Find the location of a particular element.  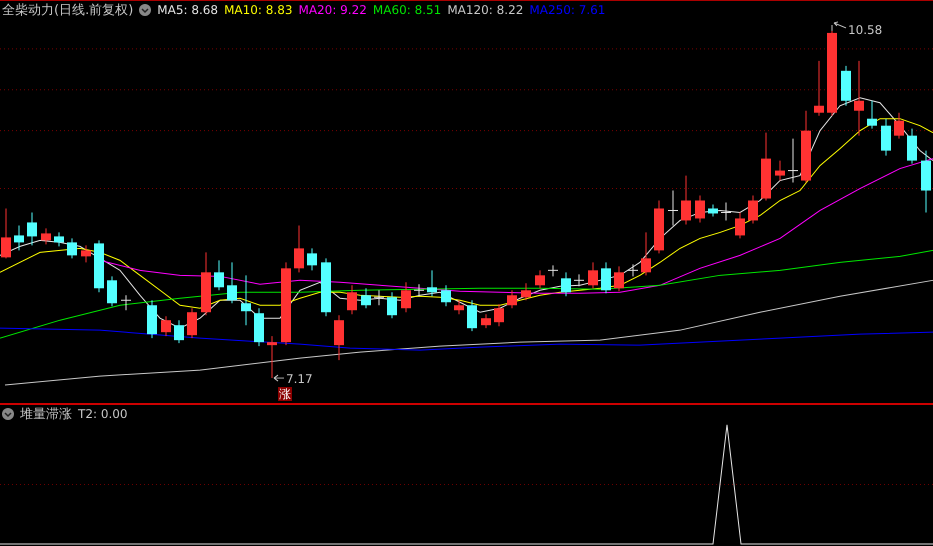

indicator-title: 堆量滞涨 is located at coordinates (46, 414).